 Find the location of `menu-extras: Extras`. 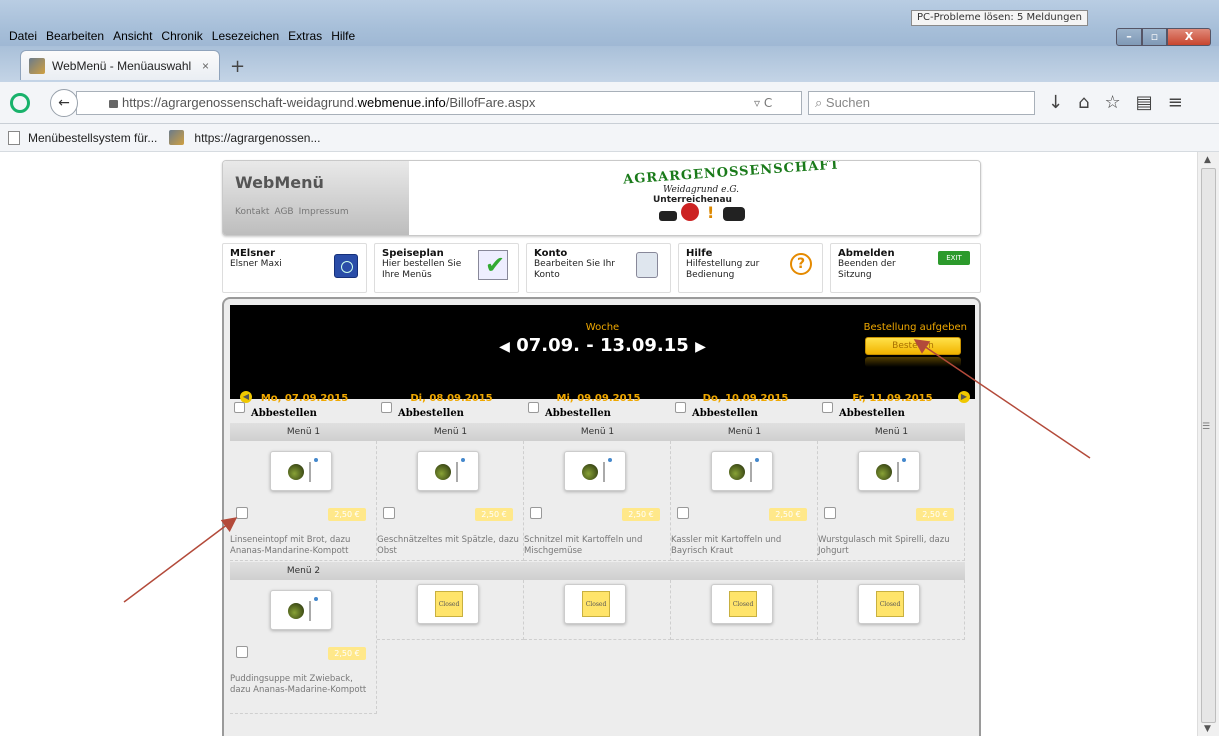

menu-extras: Extras is located at coordinates (305, 36).